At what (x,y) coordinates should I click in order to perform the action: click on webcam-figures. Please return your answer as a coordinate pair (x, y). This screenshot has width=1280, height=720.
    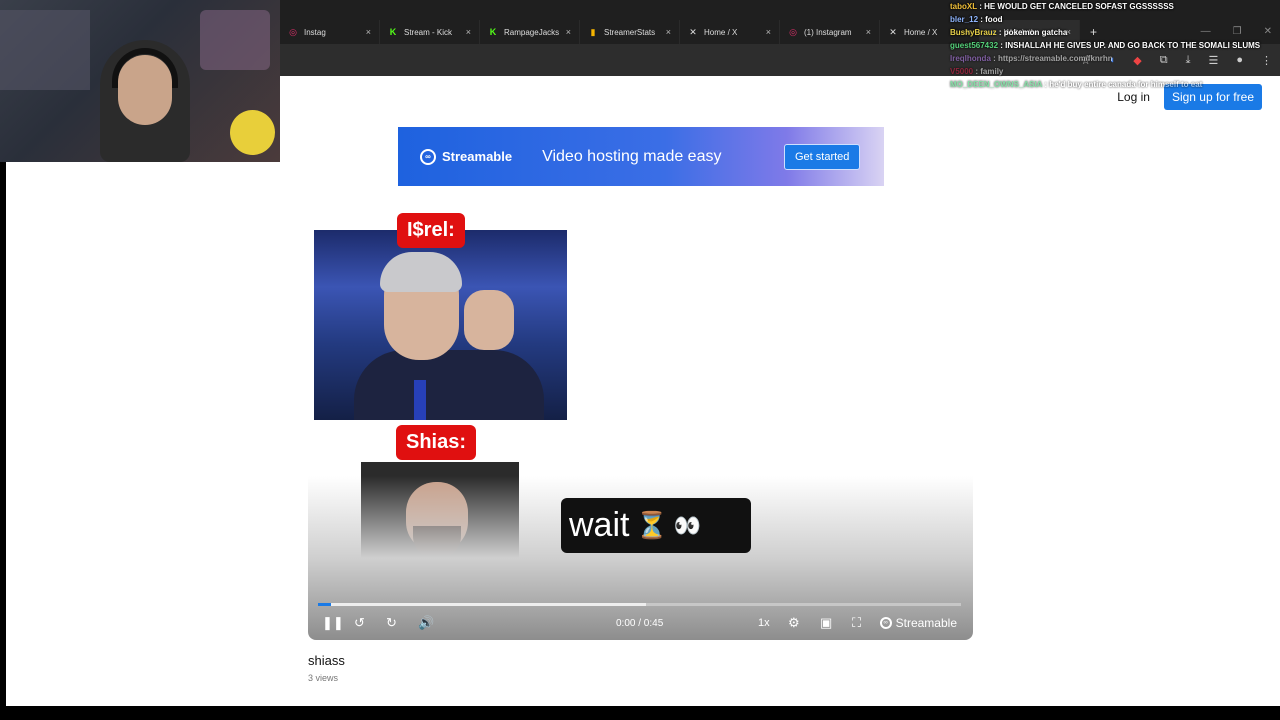
    Looking at the image, I should click on (235, 40).